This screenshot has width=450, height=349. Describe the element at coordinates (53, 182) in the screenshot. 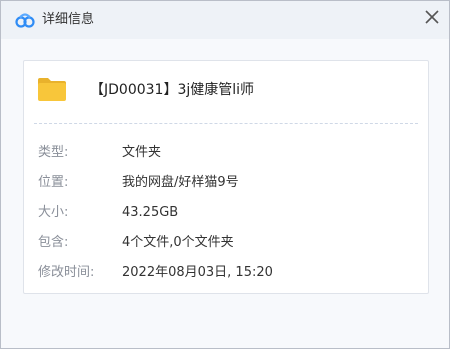

I see `location-label: 位置:` at that location.